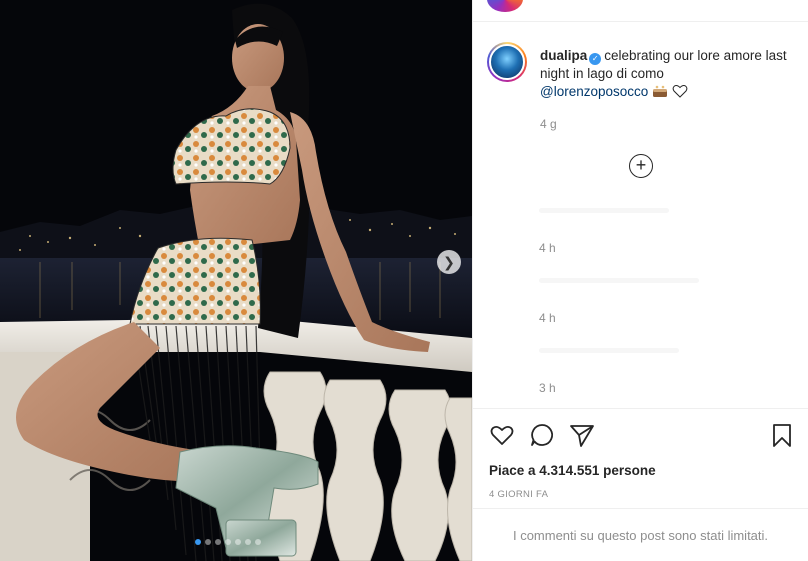 This screenshot has height=561, width=808. I want to click on header-avatar, so click(505, 6).